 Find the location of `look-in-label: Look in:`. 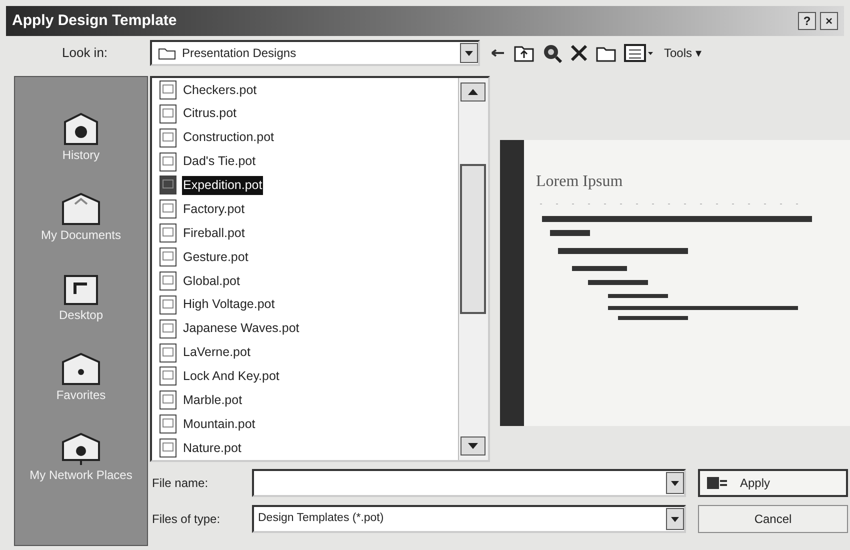

look-in-label: Look in: is located at coordinates (85, 53).